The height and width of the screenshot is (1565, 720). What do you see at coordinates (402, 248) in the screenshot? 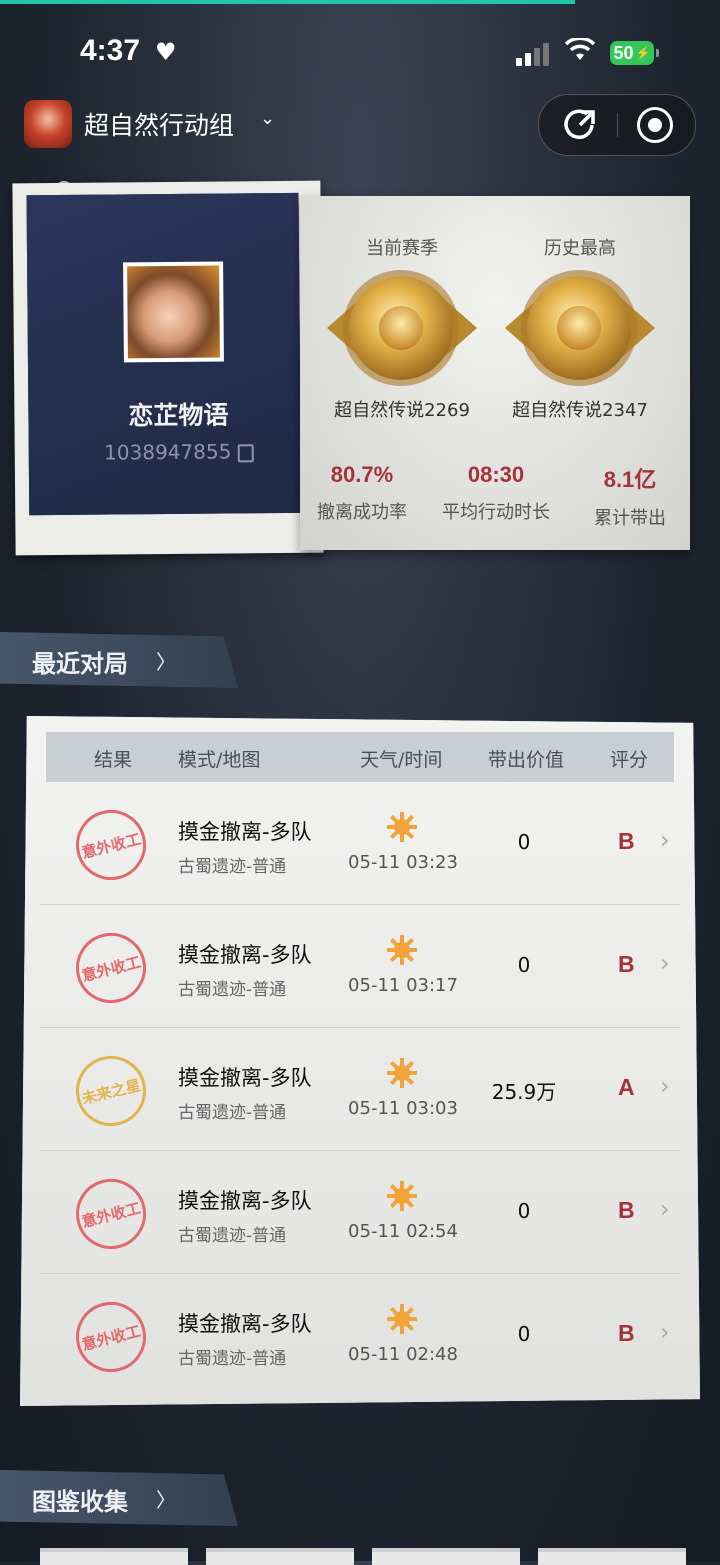
I see `current-season-label: 当前赛季` at bounding box center [402, 248].